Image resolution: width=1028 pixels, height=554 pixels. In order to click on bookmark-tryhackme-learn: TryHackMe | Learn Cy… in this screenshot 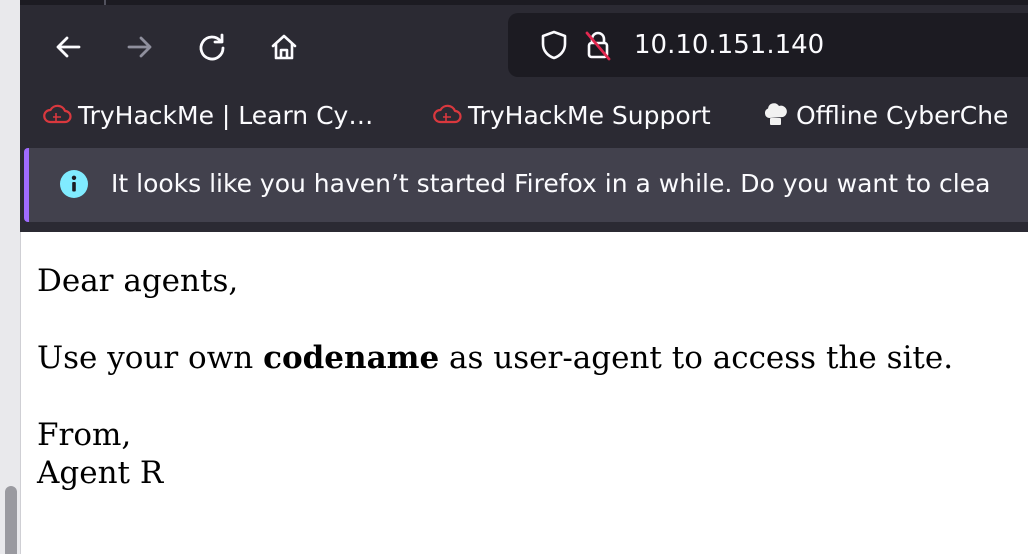, I will do `click(207, 115)`.